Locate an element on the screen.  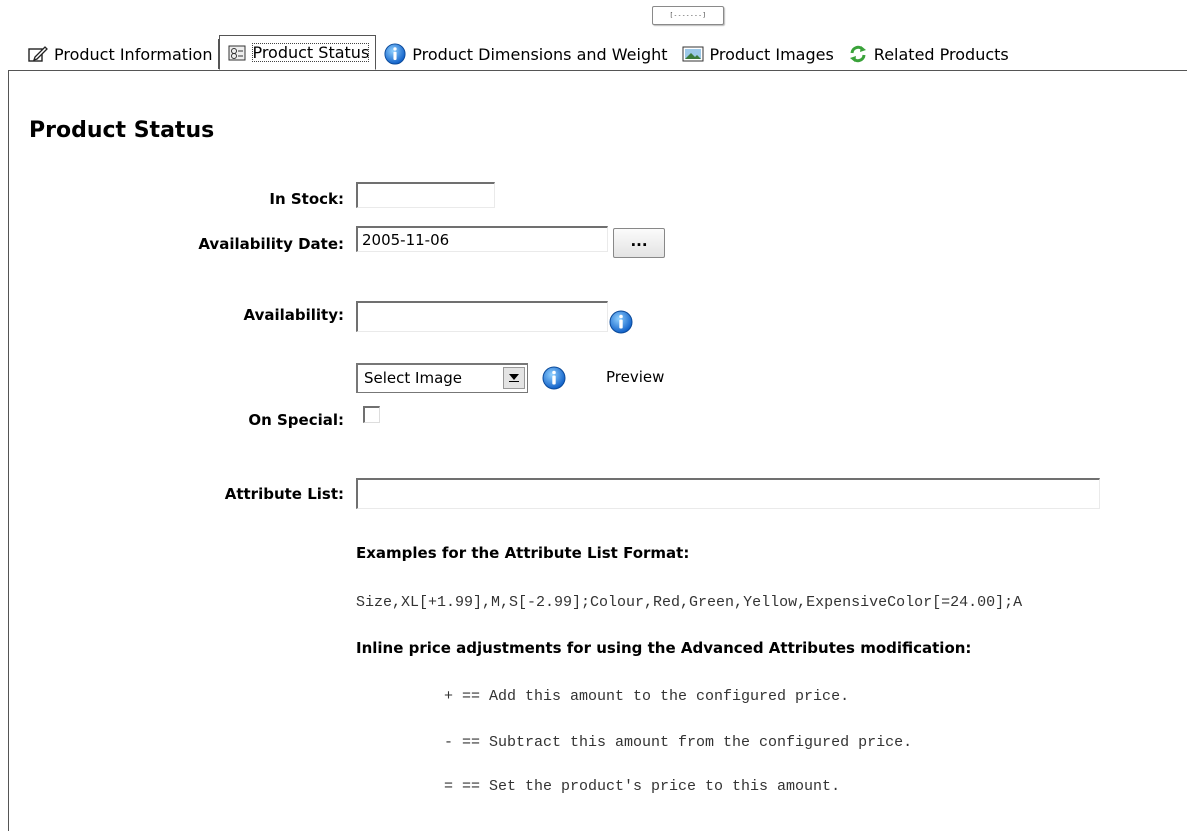
tab-product-status: Product Status is located at coordinates (298, 52).